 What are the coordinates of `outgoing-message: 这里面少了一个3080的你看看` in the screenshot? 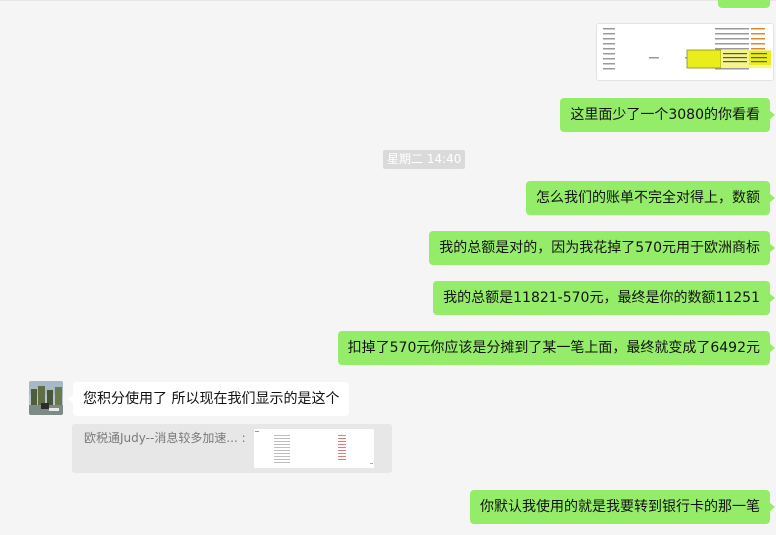 It's located at (667, 115).